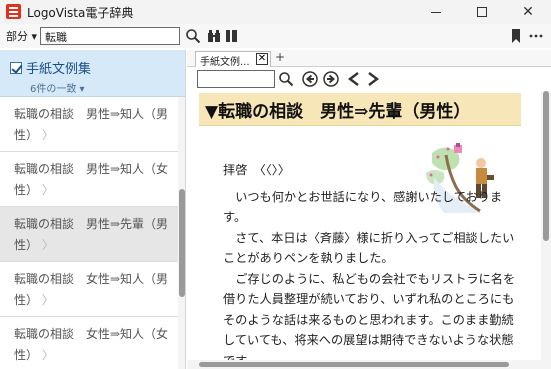  Describe the element at coordinates (310, 79) in the screenshot. I see `previous-match-icon` at that location.